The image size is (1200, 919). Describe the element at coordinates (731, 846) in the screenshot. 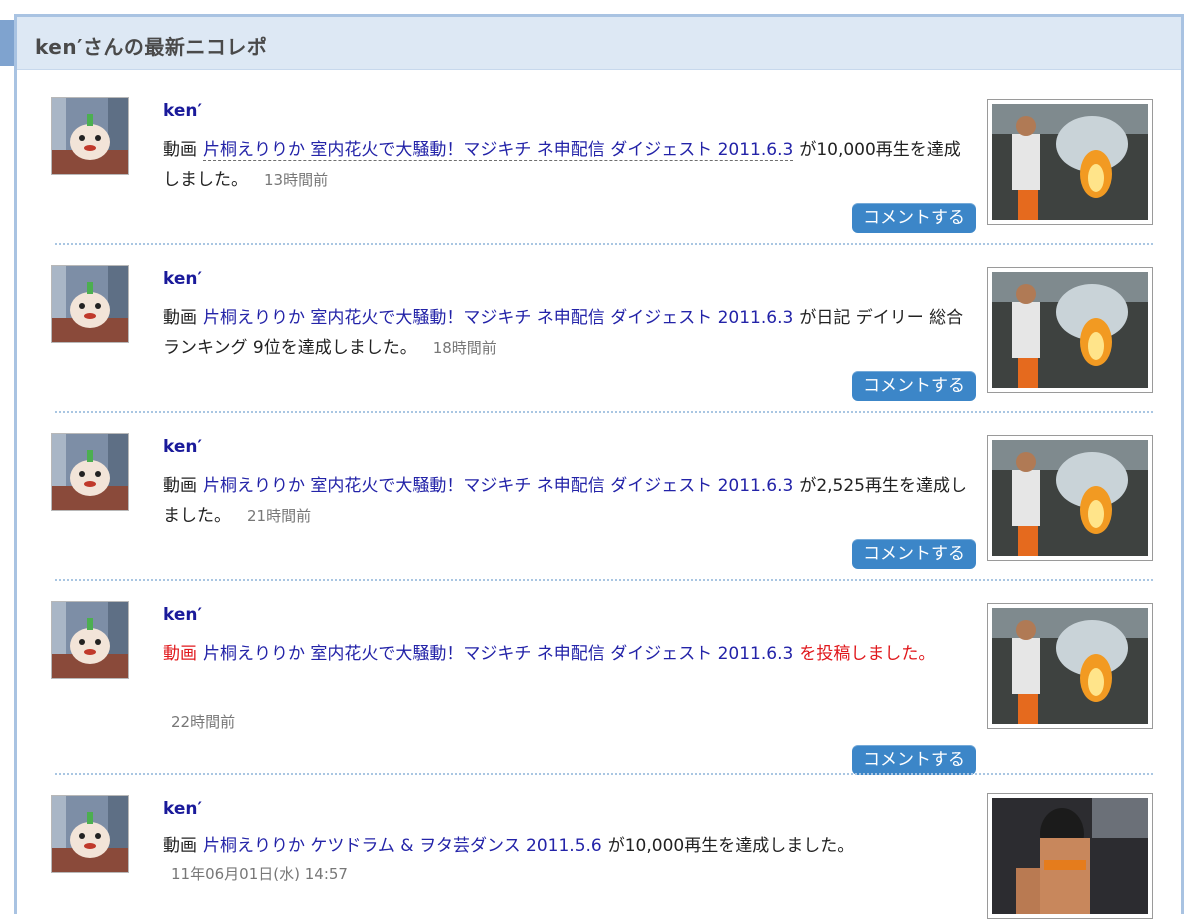

I see `message-suffix: が10,000再生を達成しました。` at that location.